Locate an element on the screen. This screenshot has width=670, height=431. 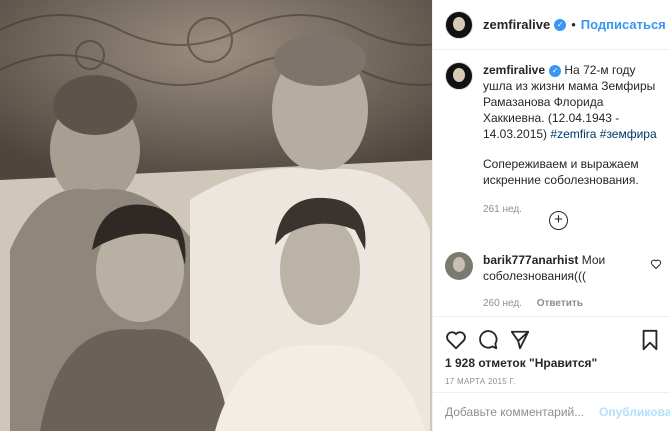
like-heart-icon is located at coordinates (456, 340).